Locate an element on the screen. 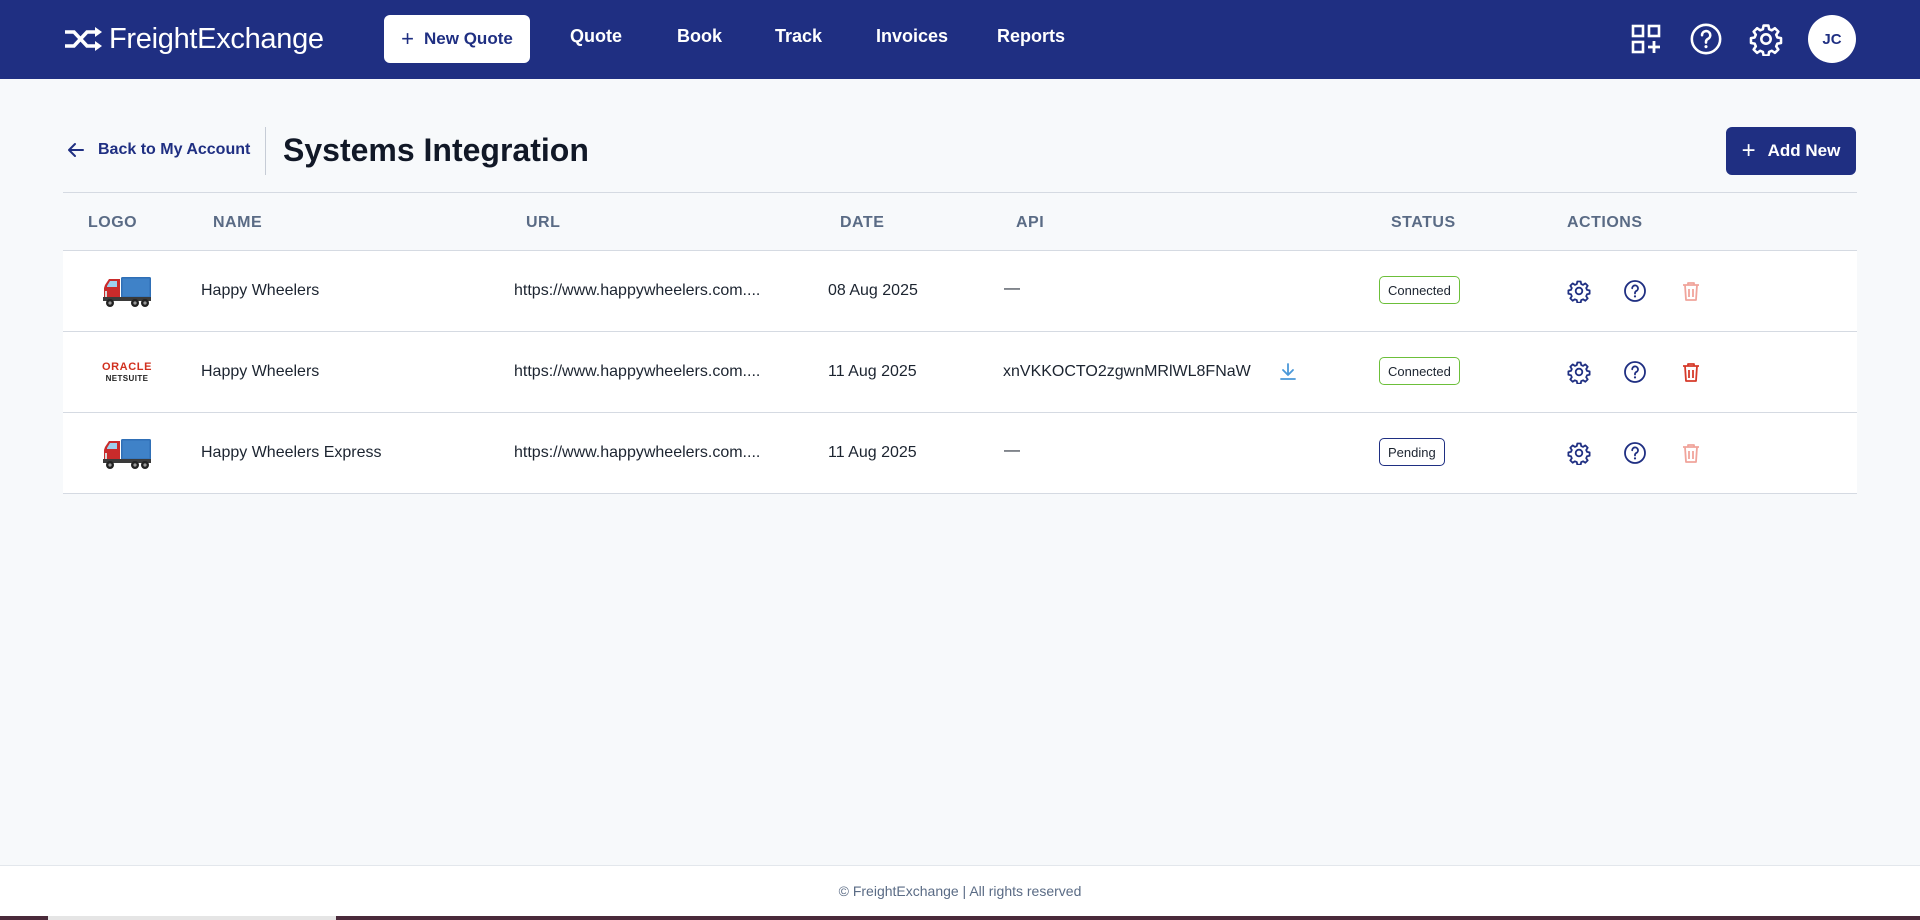 Image resolution: width=1920 pixels, height=920 pixels. column-header-url: URL is located at coordinates (543, 222).